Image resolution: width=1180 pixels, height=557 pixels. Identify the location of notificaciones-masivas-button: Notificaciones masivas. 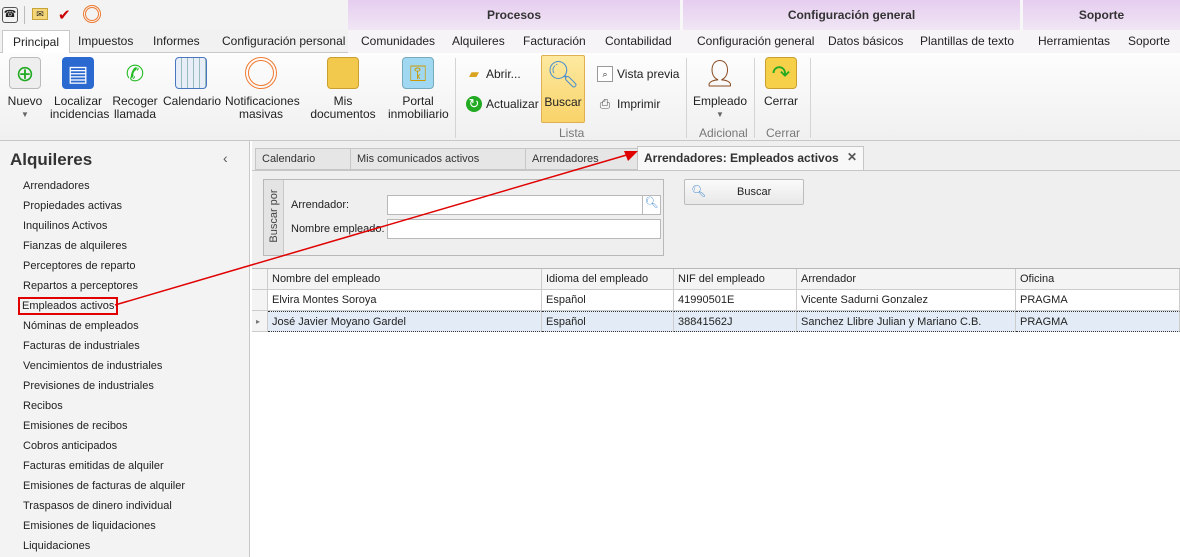
(262, 89).